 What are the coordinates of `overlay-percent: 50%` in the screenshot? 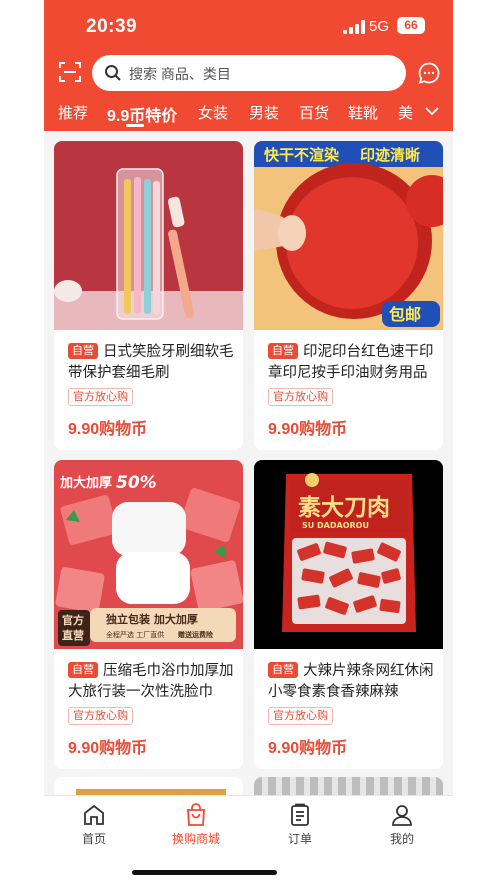 It's located at (136, 483).